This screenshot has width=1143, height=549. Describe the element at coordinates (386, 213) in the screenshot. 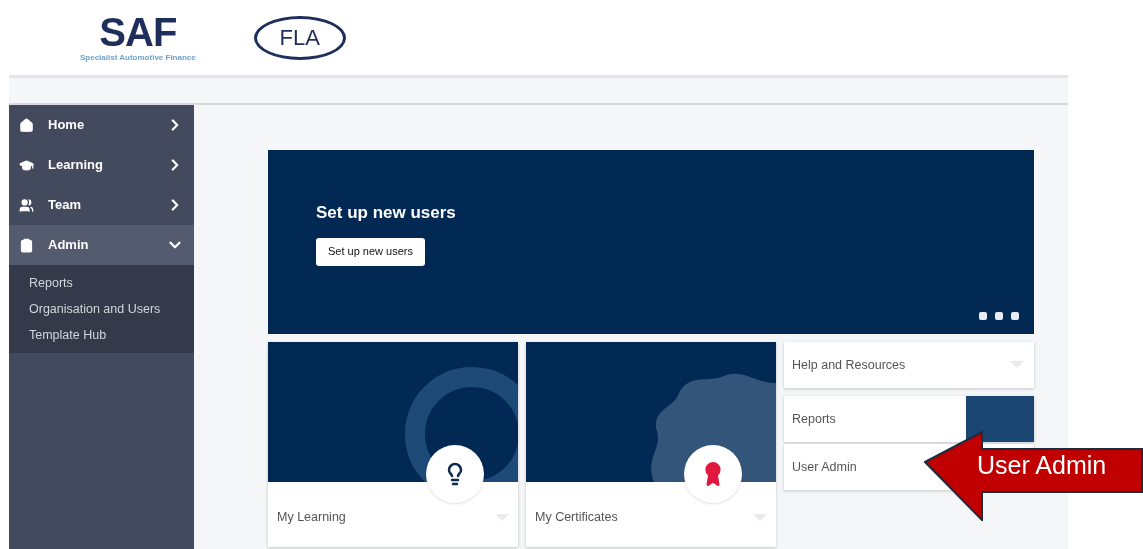

I see `banner-title: Set up new users` at that location.